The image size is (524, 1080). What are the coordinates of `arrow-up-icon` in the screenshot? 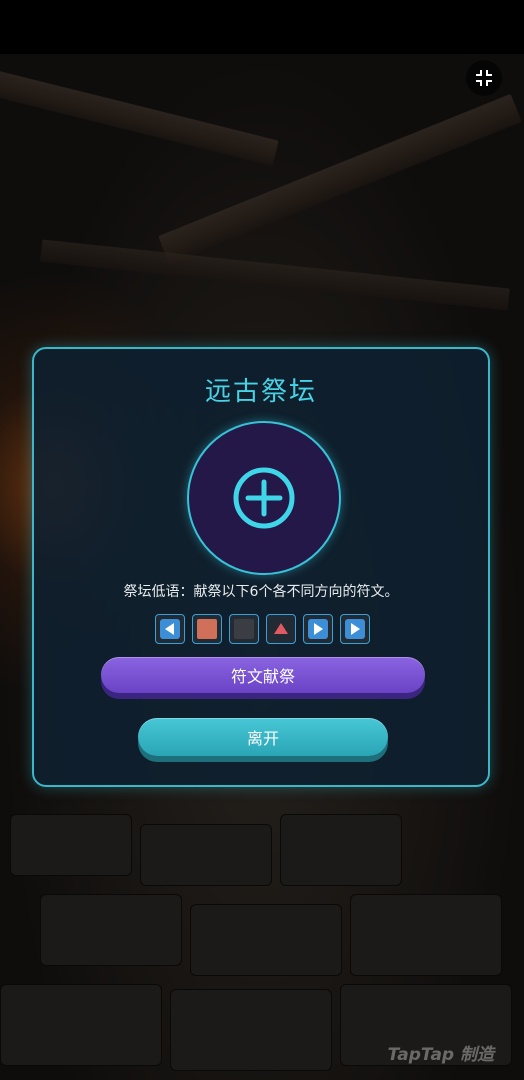 It's located at (281, 628).